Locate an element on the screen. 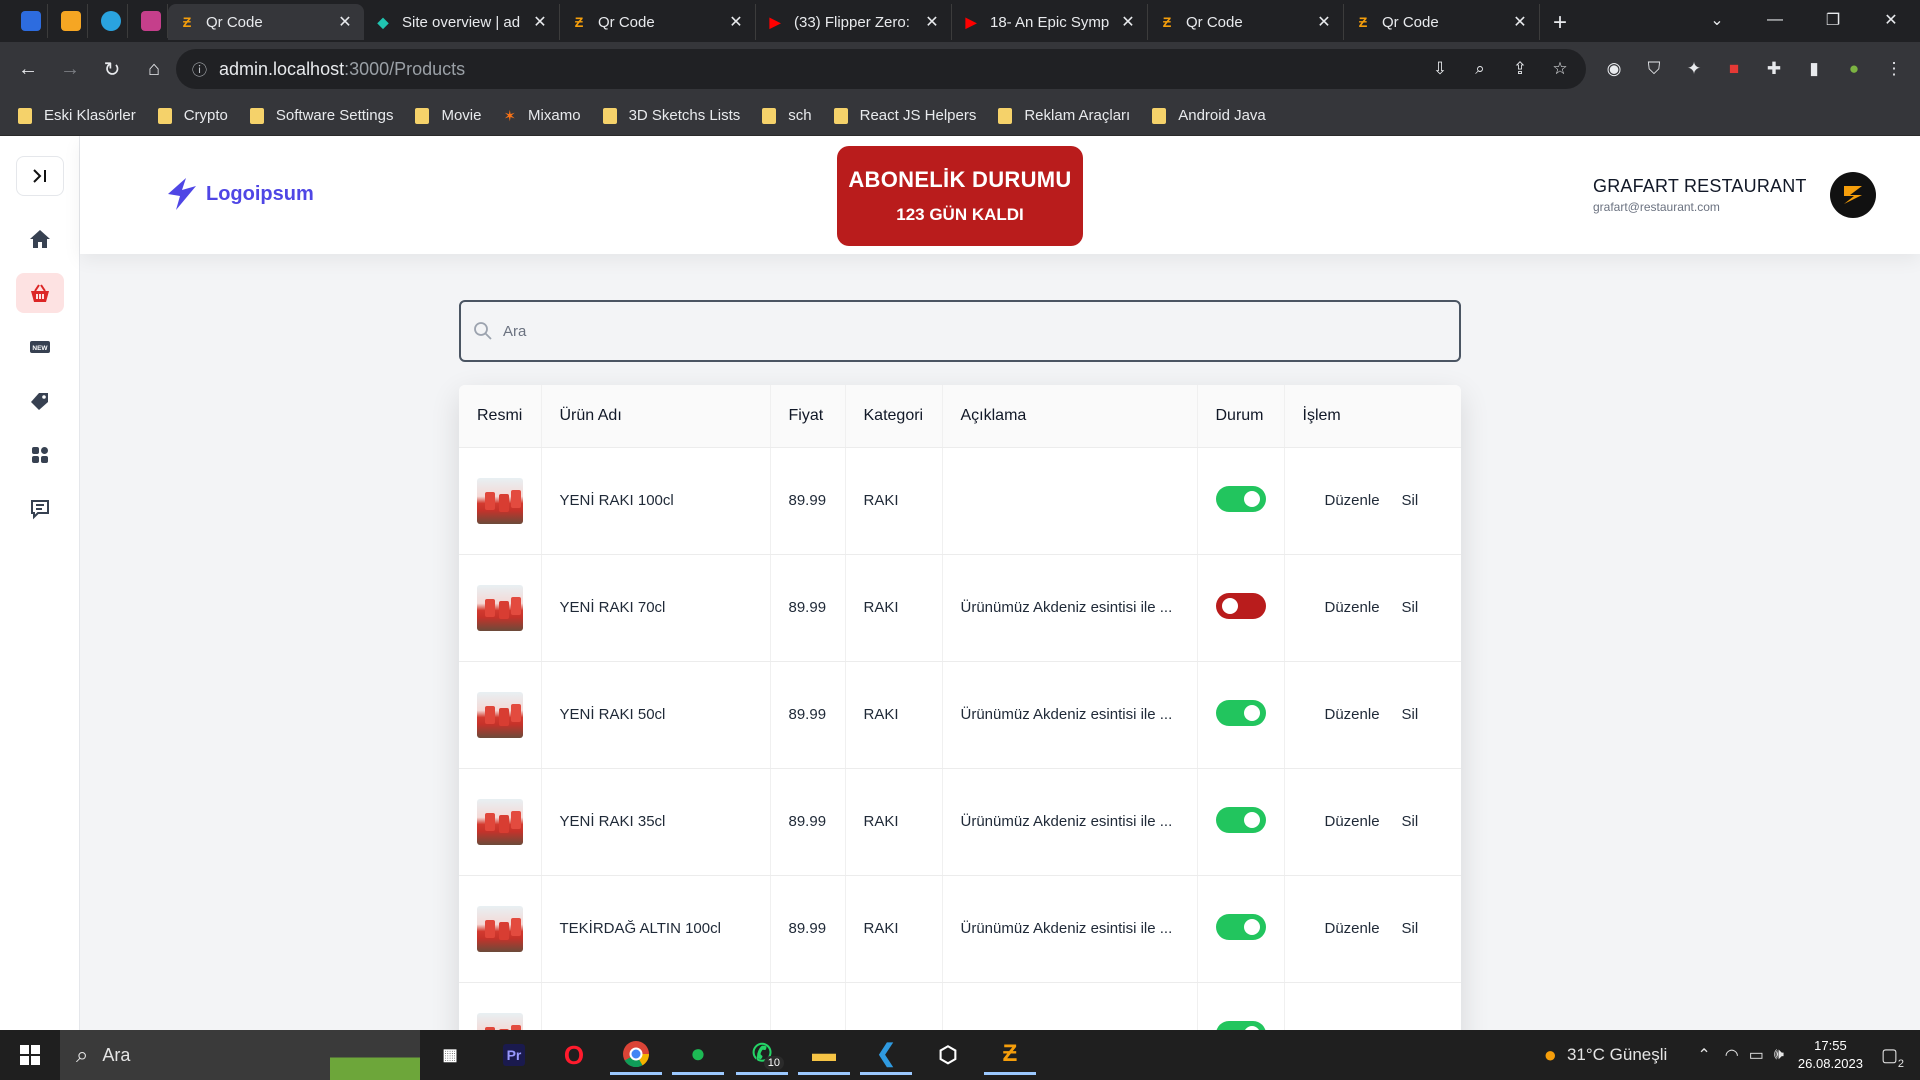 Image resolution: width=1920 pixels, height=1080 pixels. bookmark-folder: sch is located at coordinates (787, 115).